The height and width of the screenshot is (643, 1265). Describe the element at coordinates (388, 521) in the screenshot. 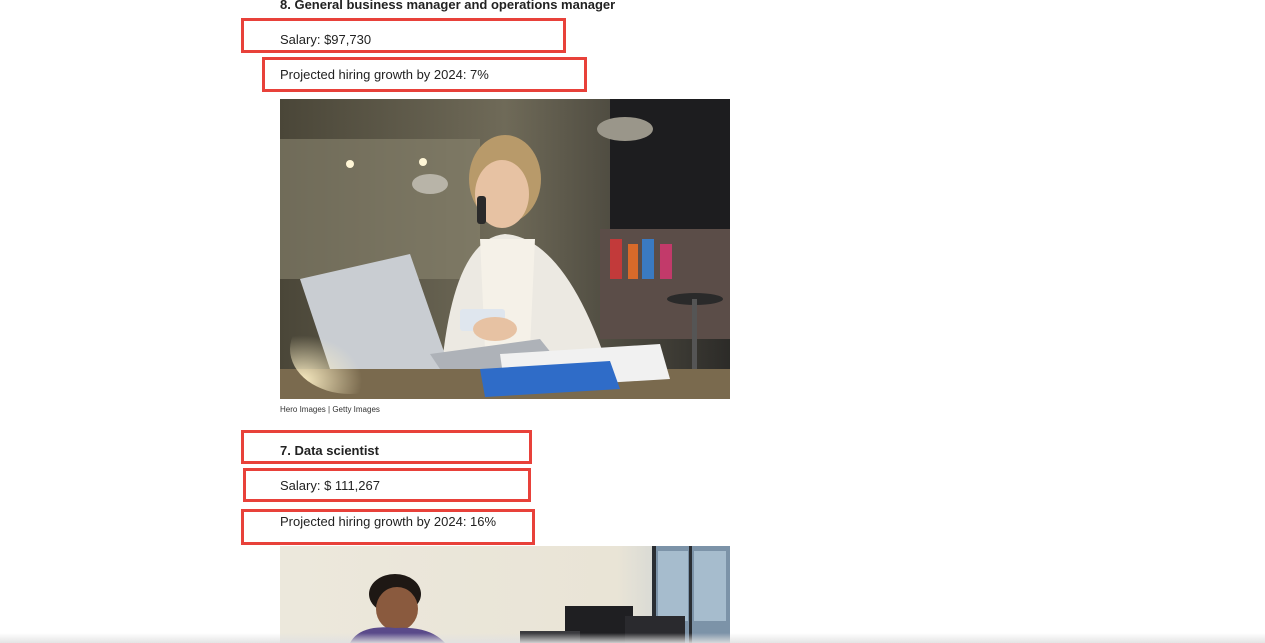

I see `item-7-growth: Projected hiring growth by 2024: 16%` at that location.